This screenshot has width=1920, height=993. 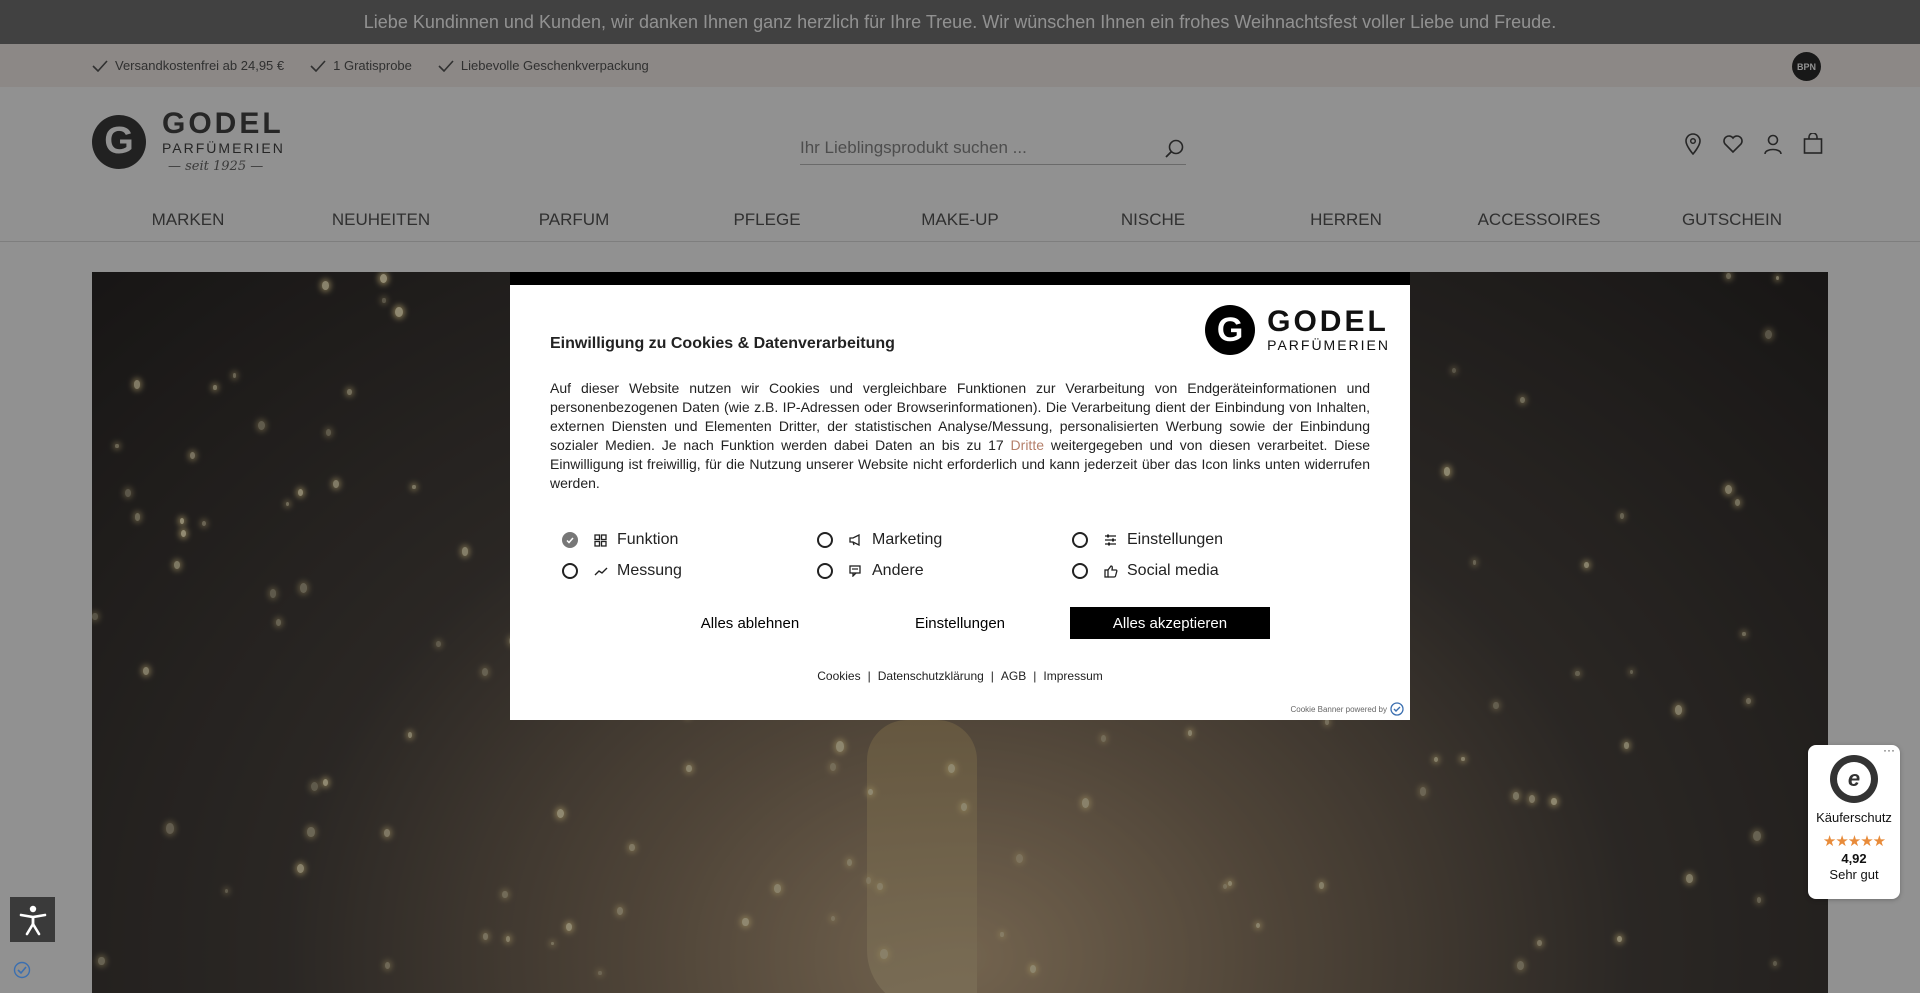 What do you see at coordinates (1328, 321) in the screenshot?
I see `modal-logo-brand: GODEL` at bounding box center [1328, 321].